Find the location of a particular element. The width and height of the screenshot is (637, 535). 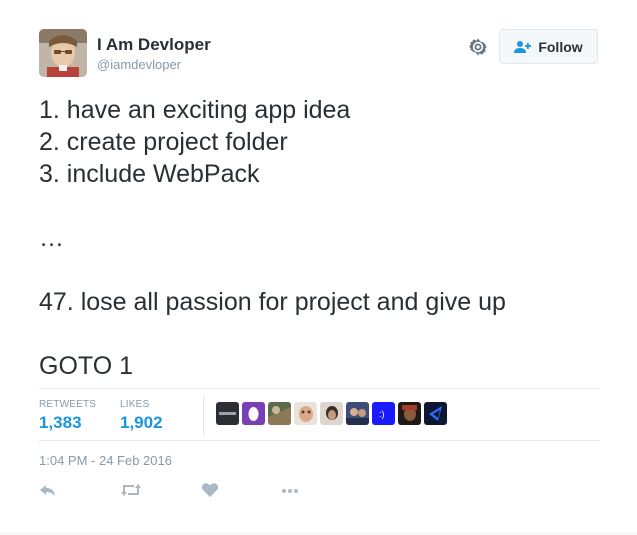

liker-avatars: :) is located at coordinates (331, 413).